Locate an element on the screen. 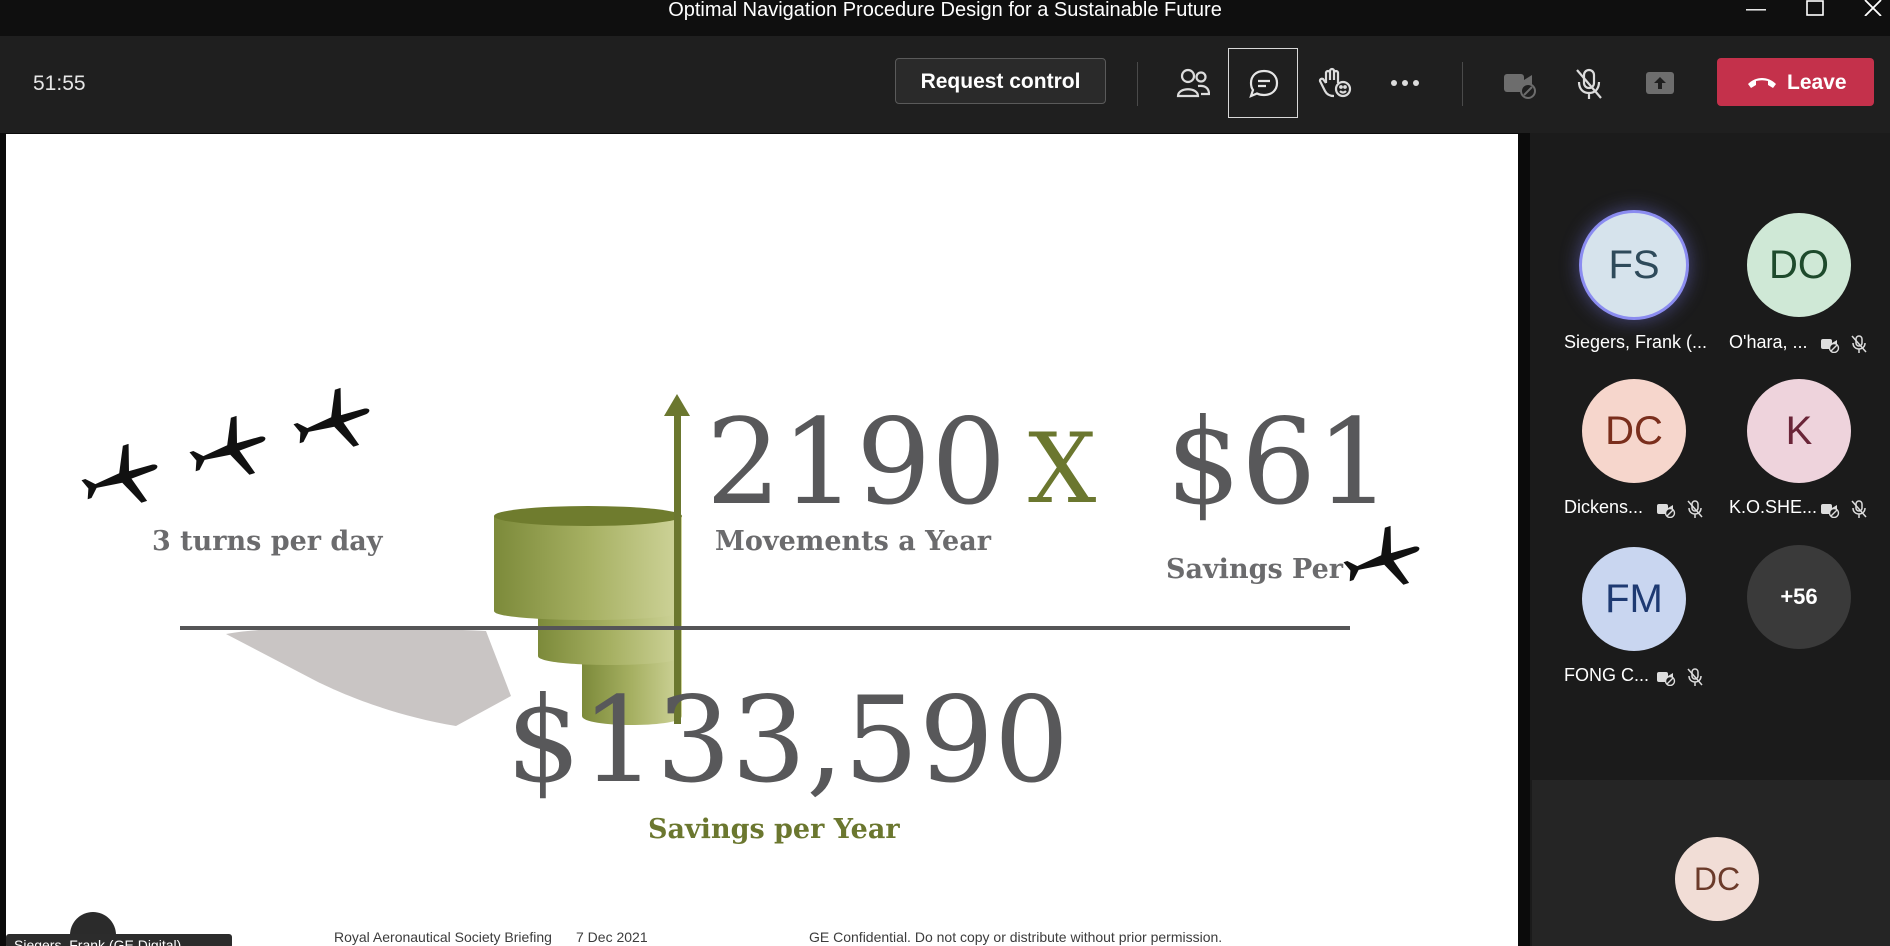 The height and width of the screenshot is (946, 1890). turns-label: 3 turns per day is located at coordinates (267, 541).